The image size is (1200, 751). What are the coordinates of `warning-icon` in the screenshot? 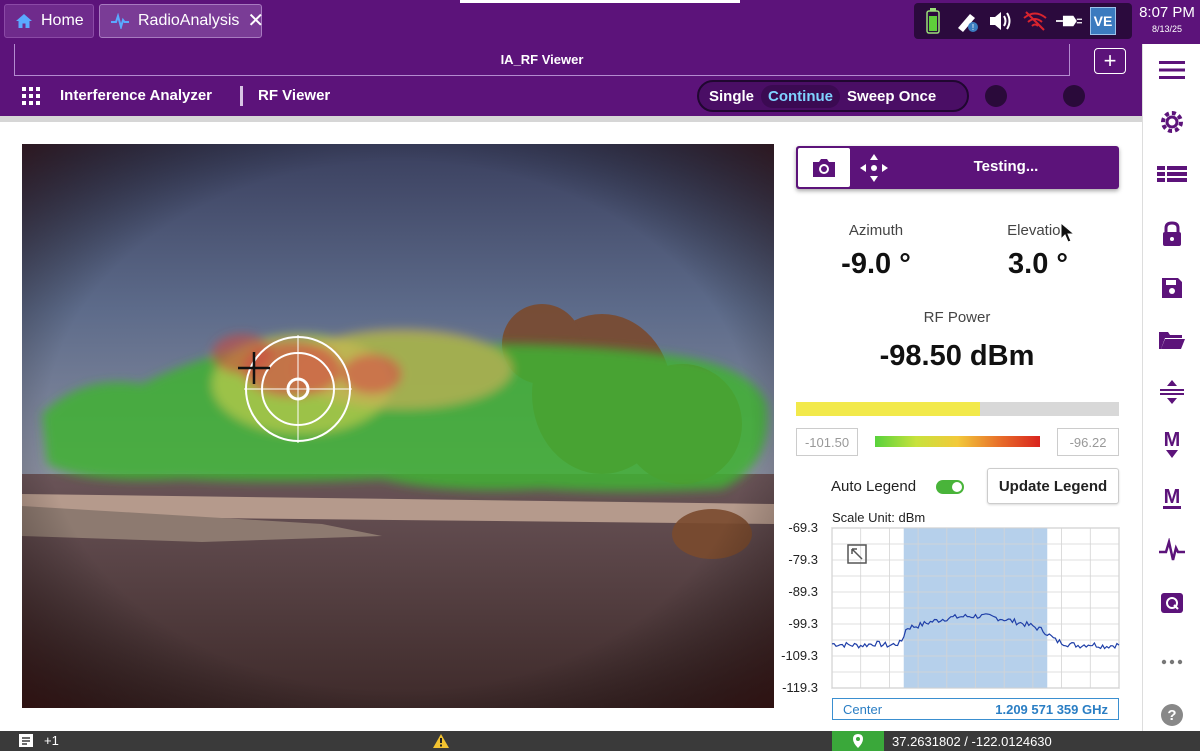 It's located at (441, 741).